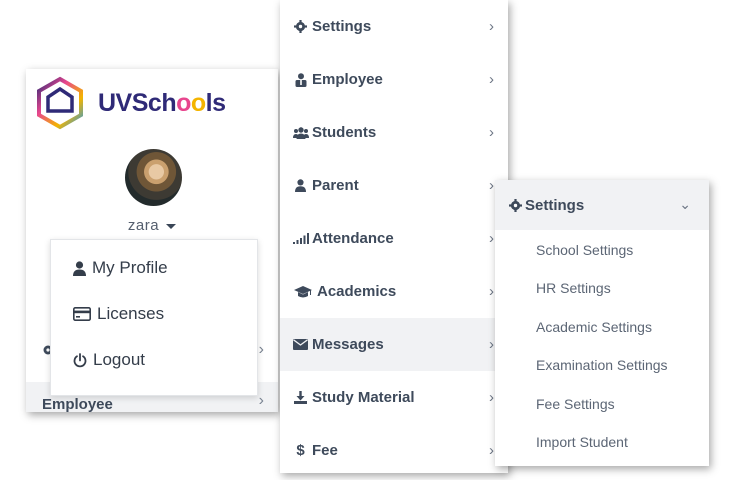  Describe the element at coordinates (584, 250) in the screenshot. I see `submenu-item-school-settings: School Settings` at that location.